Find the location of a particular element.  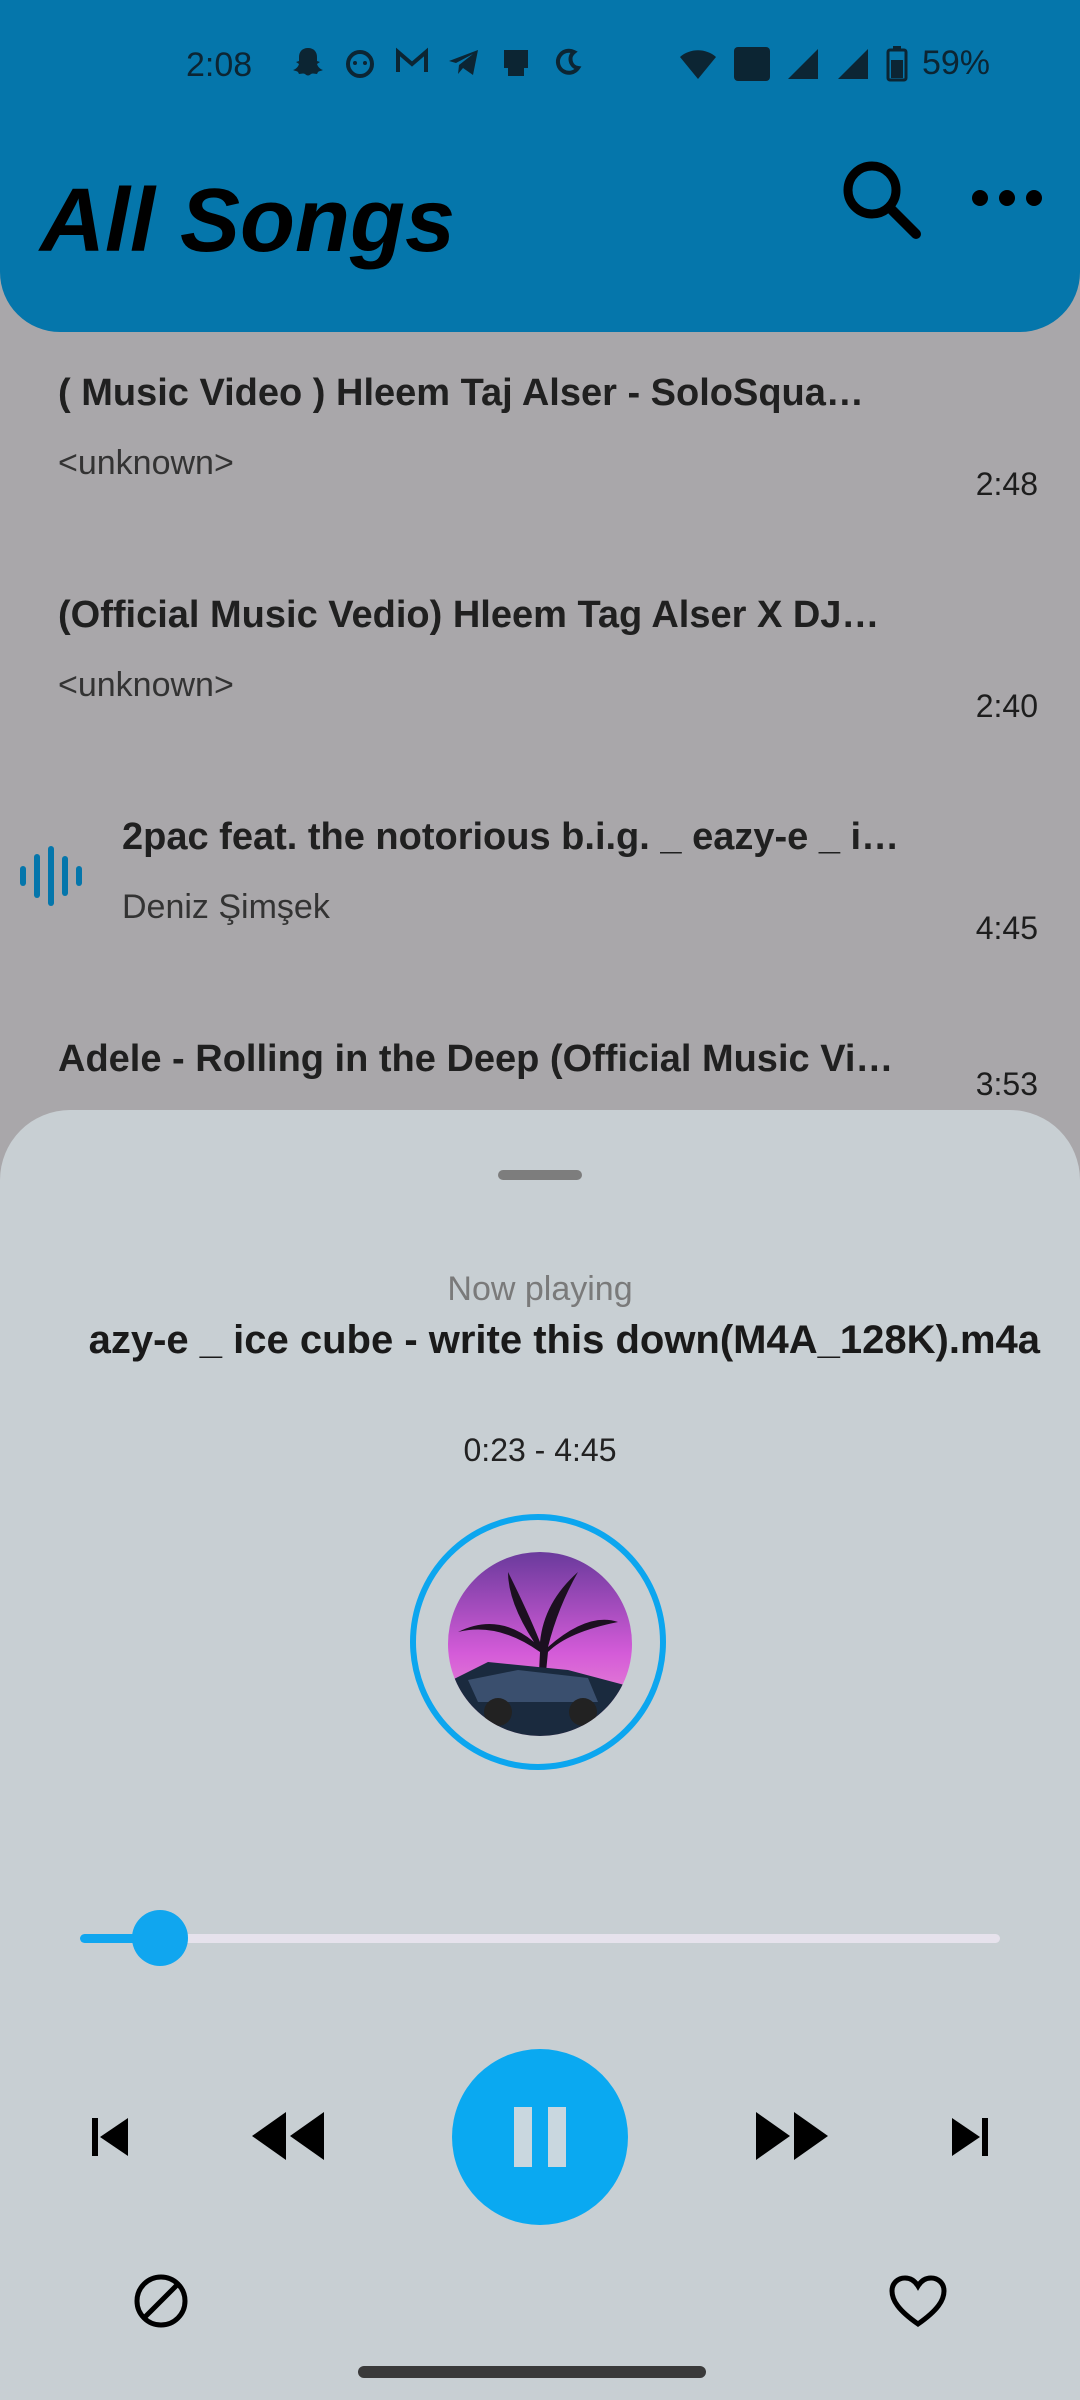

pause-button is located at coordinates (540, 2137).